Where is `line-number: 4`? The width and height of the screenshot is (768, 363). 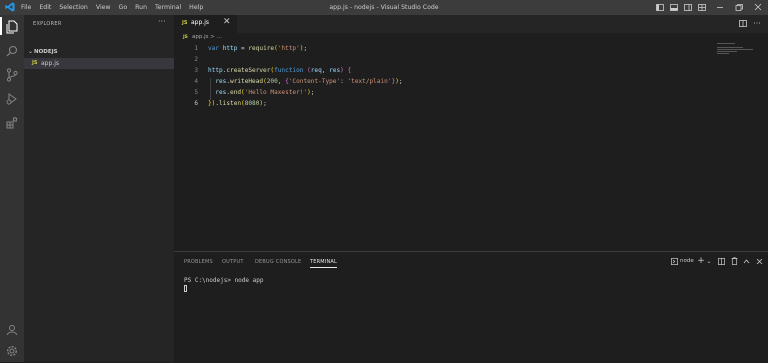
line-number: 4 is located at coordinates (196, 81).